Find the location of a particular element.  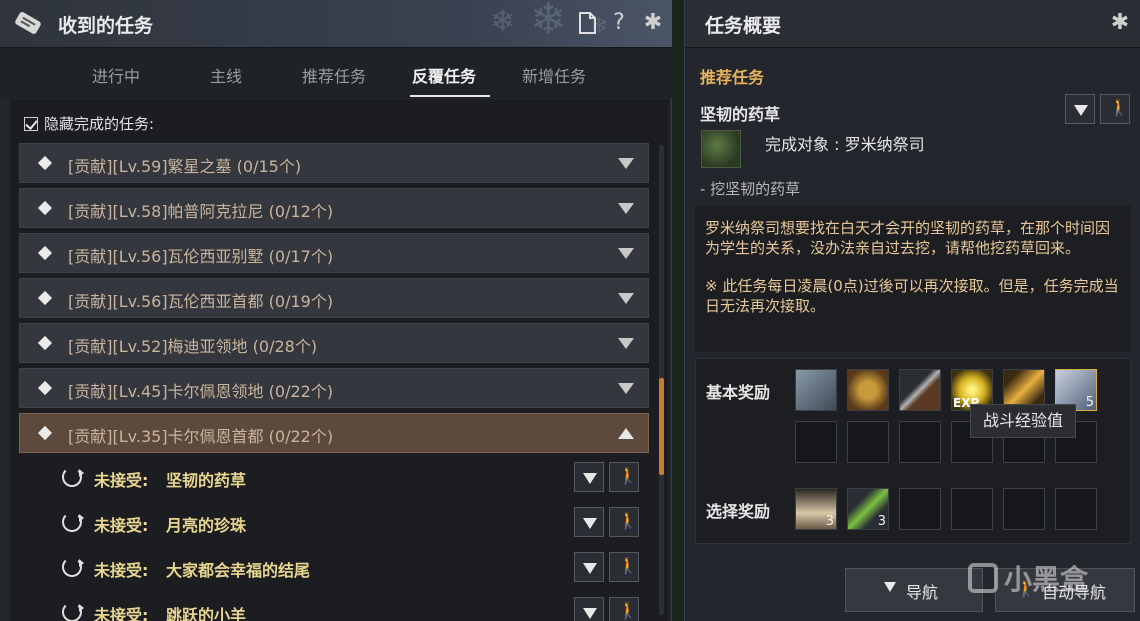

dagger-icon is located at coordinates (920, 390).